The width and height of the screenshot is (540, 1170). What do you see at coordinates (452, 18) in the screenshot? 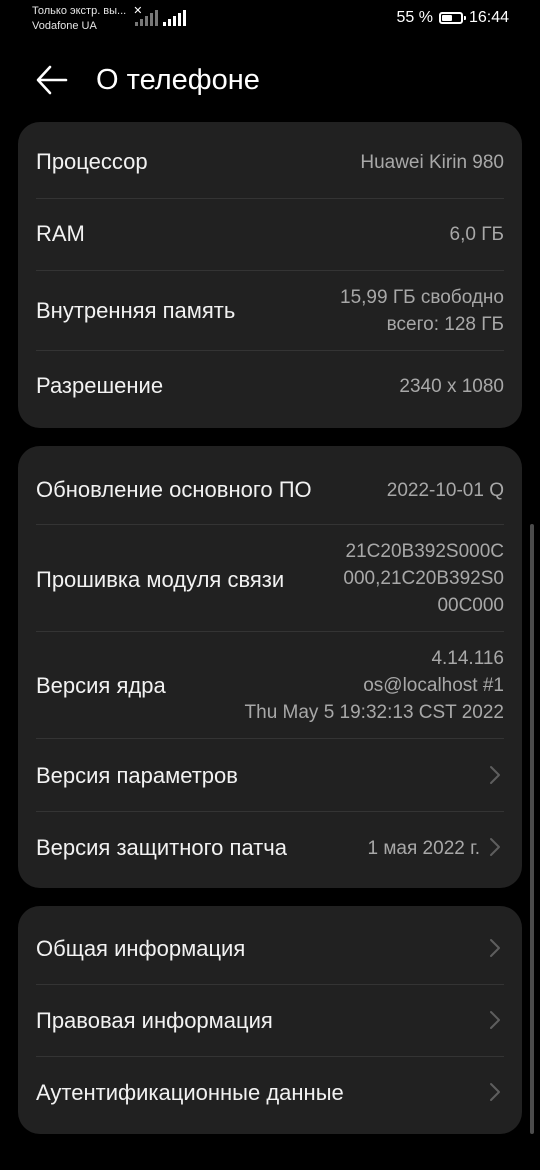
I see `battery-icon` at bounding box center [452, 18].